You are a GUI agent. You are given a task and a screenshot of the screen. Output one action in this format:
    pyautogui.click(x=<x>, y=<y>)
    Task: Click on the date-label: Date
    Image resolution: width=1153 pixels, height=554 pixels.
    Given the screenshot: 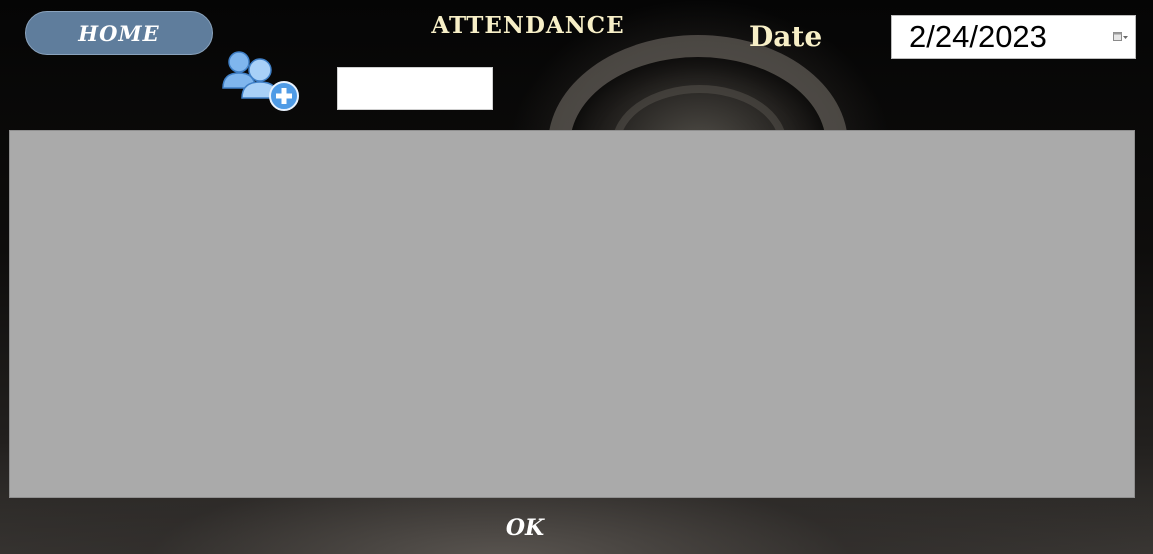 What is the action you would take?
    pyautogui.click(x=786, y=36)
    